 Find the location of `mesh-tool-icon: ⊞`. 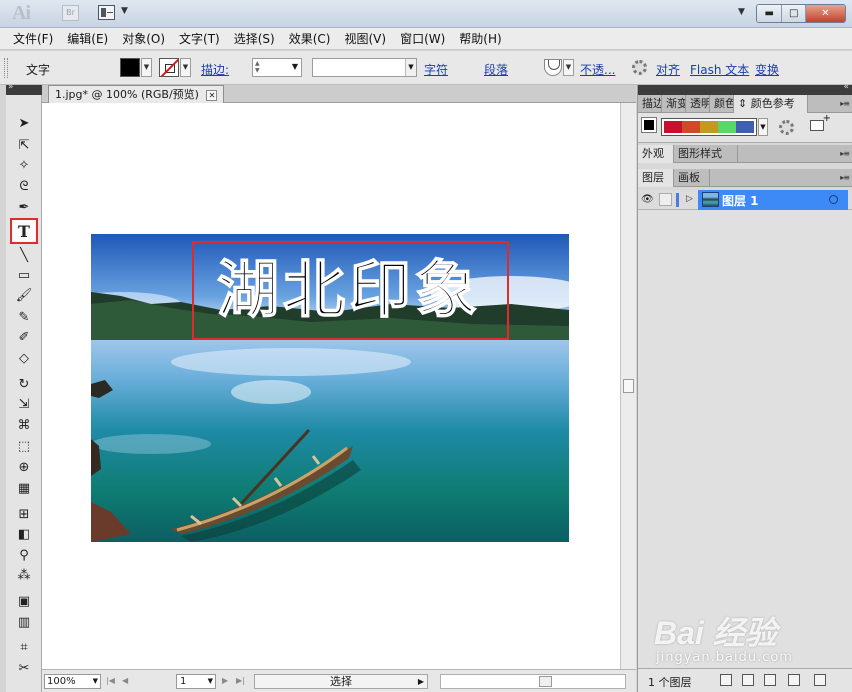

mesh-tool-icon: ⊞ is located at coordinates (24, 514).